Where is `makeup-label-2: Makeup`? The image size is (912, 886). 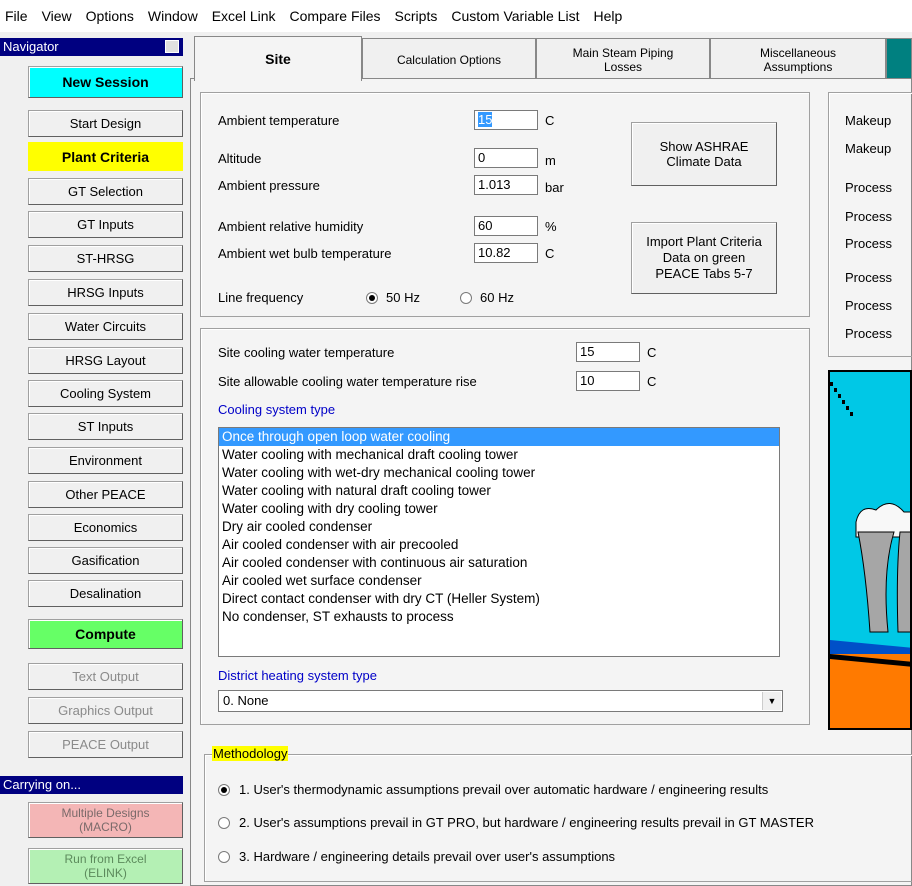 makeup-label-2: Makeup is located at coordinates (868, 148).